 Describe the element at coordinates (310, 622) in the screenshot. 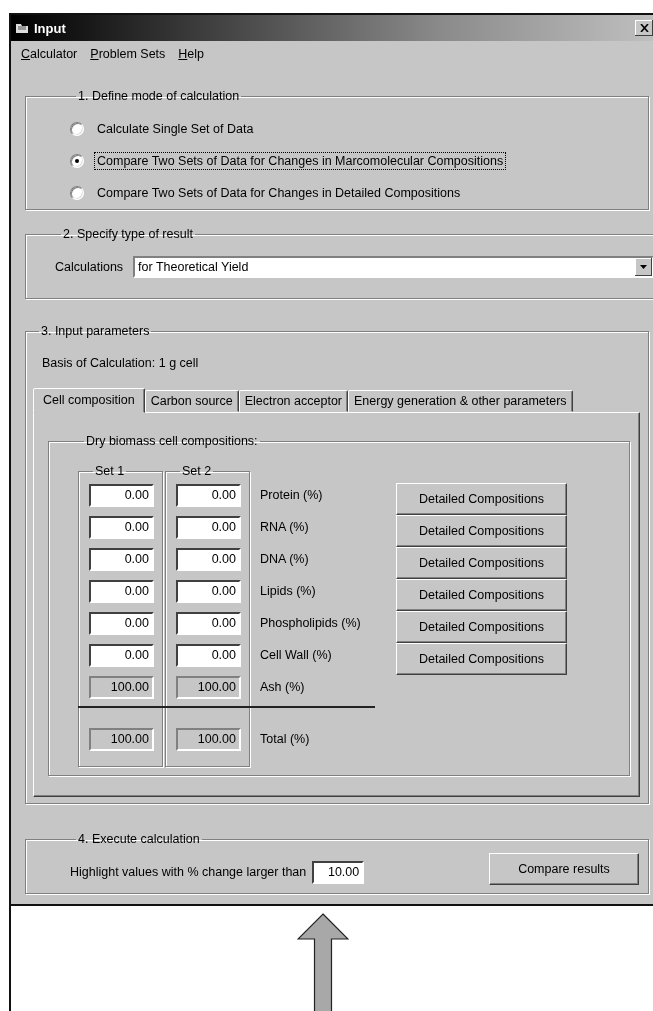

I see `row-label: Phospholipids (%)` at that location.